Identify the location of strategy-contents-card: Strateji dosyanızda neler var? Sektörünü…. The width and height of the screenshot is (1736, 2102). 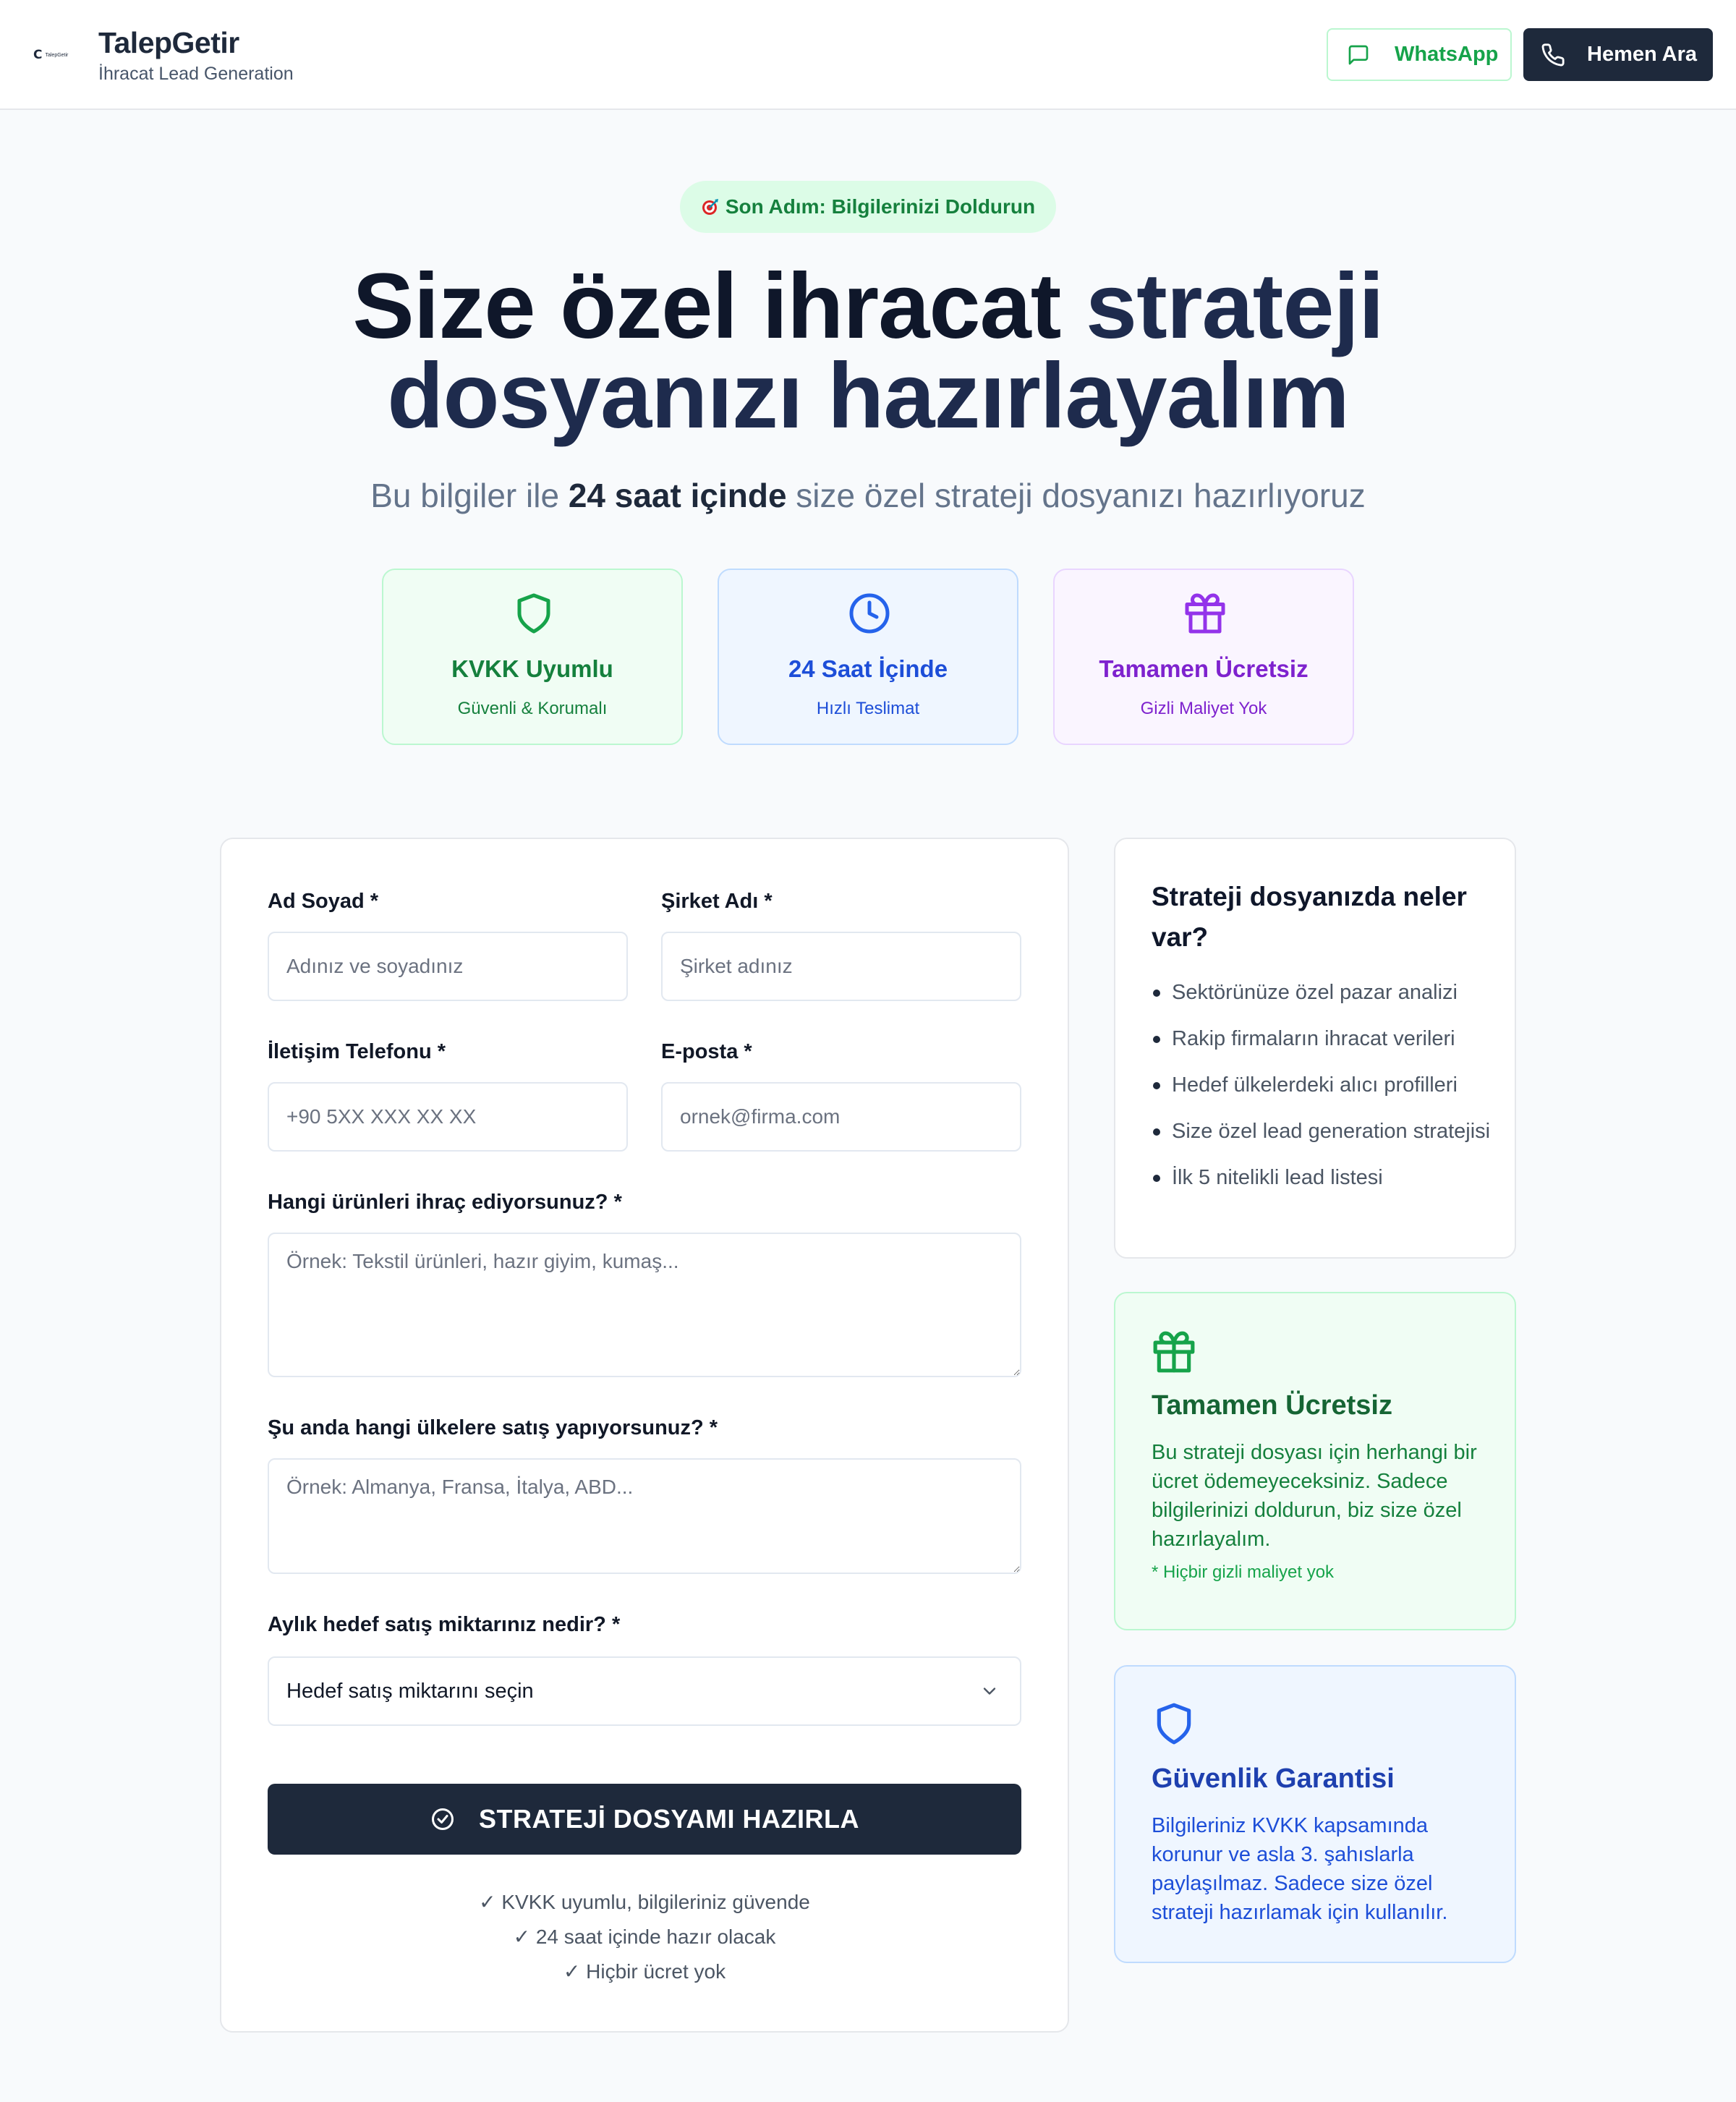
(1315, 1048).